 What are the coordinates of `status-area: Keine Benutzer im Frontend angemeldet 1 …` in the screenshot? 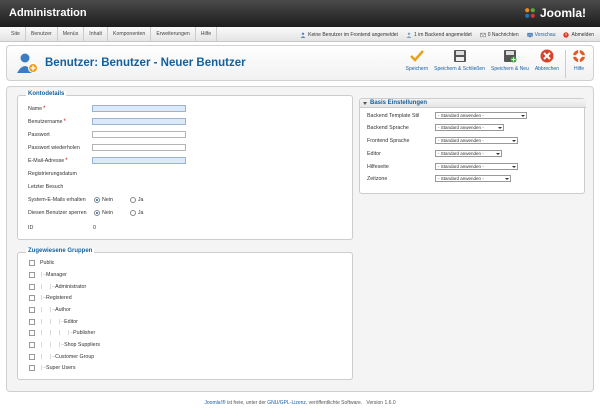 It's located at (443, 34).